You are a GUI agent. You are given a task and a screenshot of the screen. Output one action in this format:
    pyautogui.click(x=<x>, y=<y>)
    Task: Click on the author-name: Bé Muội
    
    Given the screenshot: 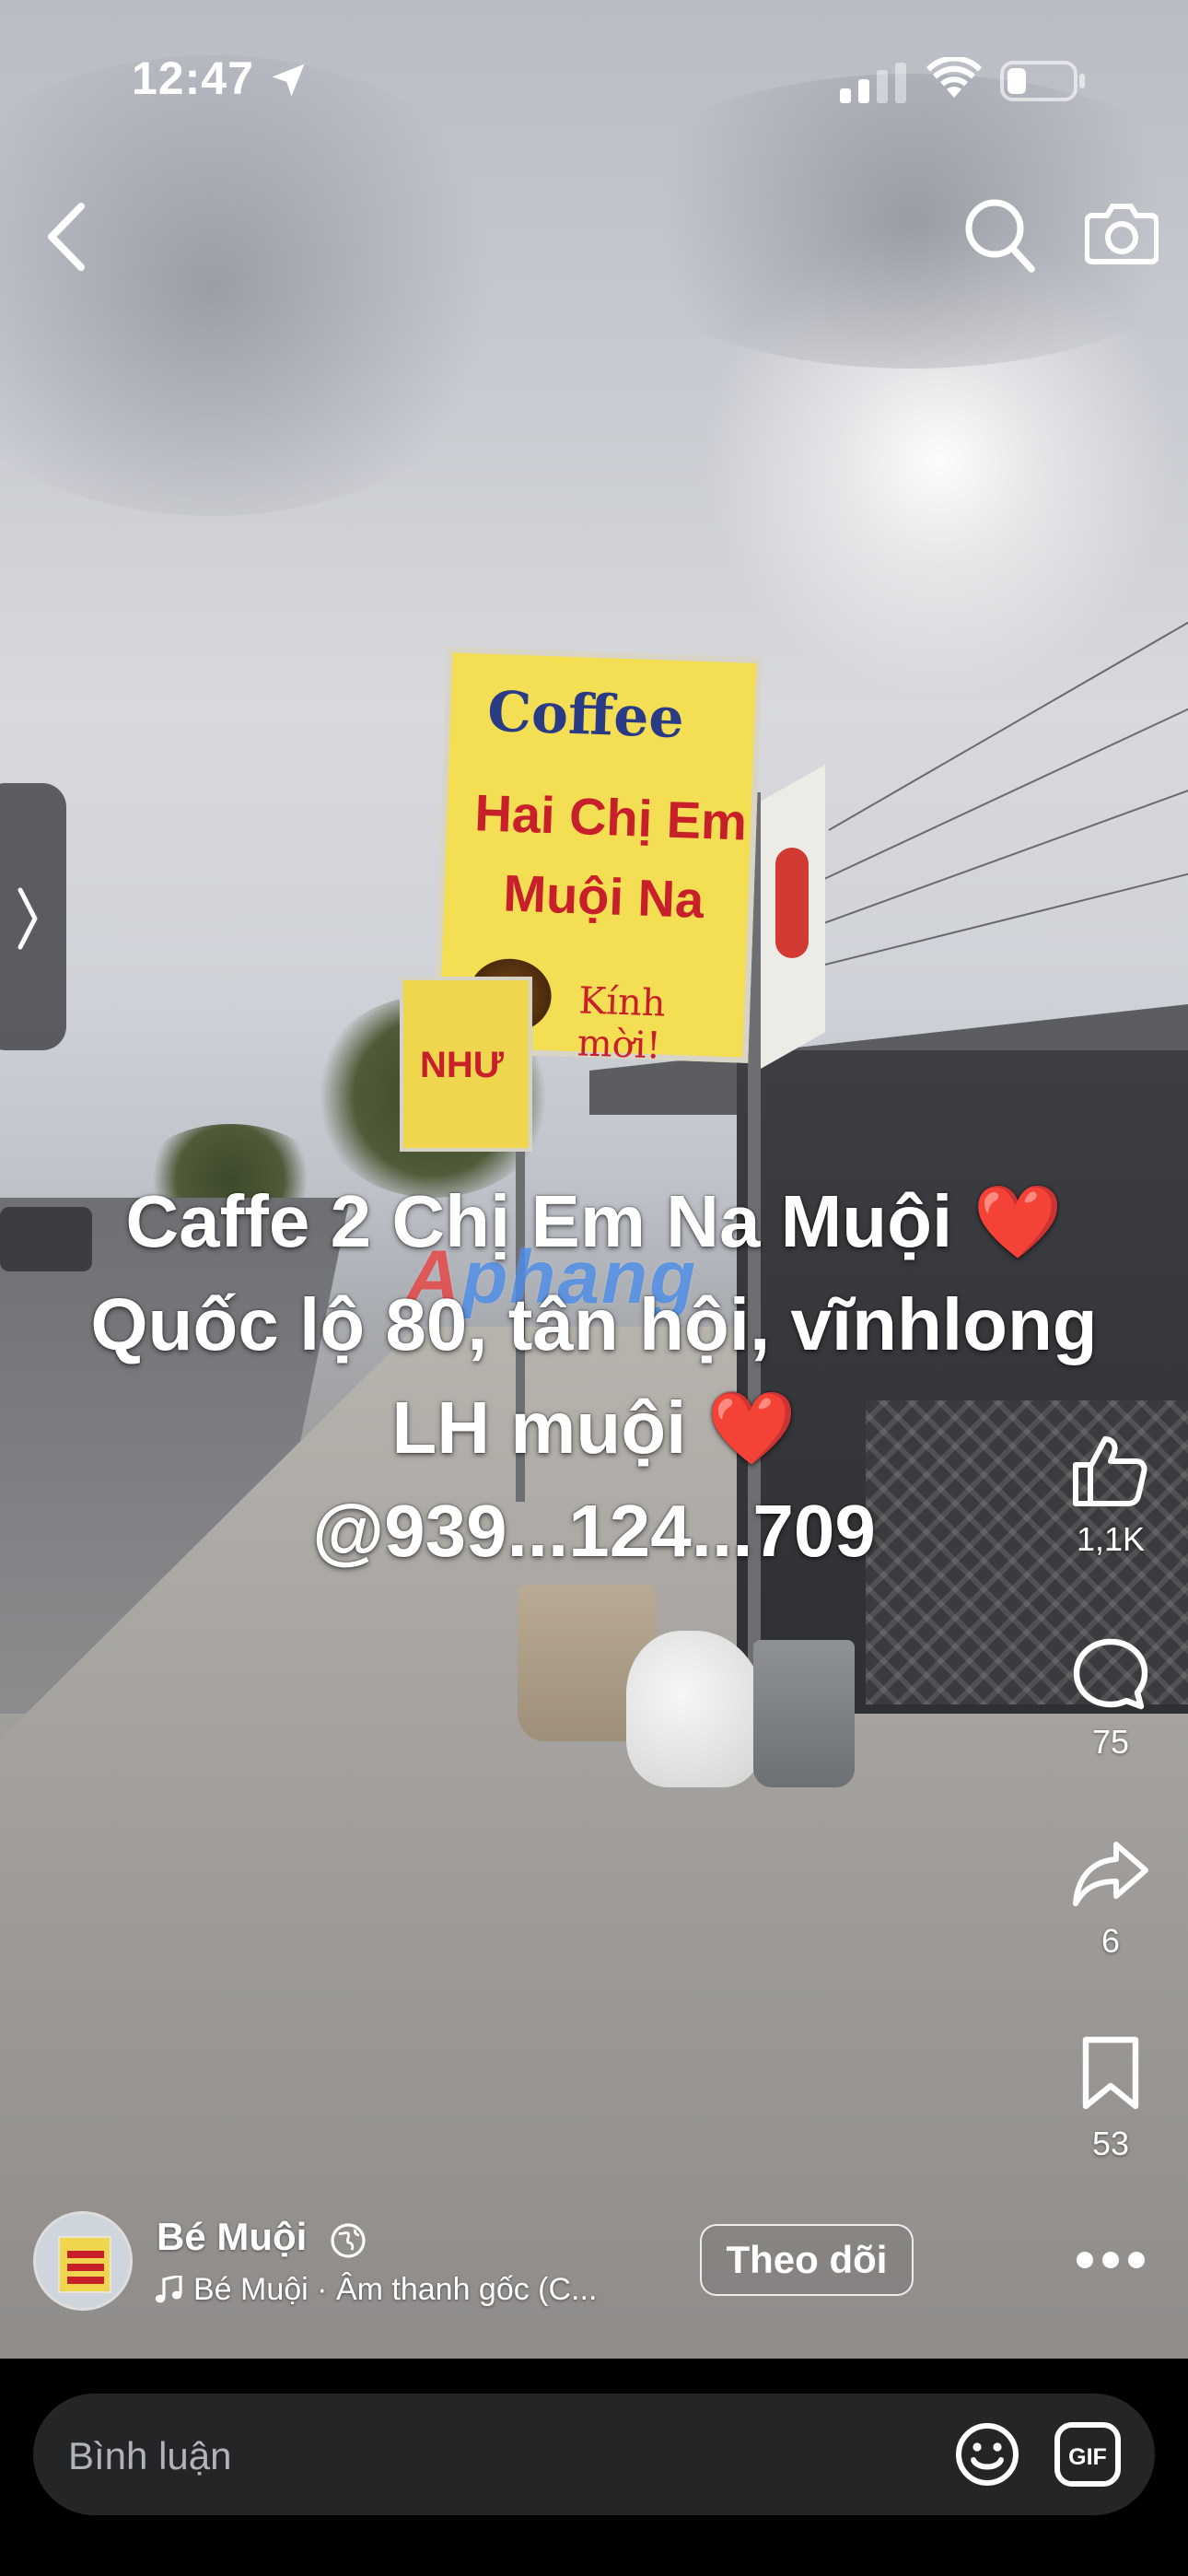 What is the action you would take?
    pyautogui.click(x=232, y=2237)
    